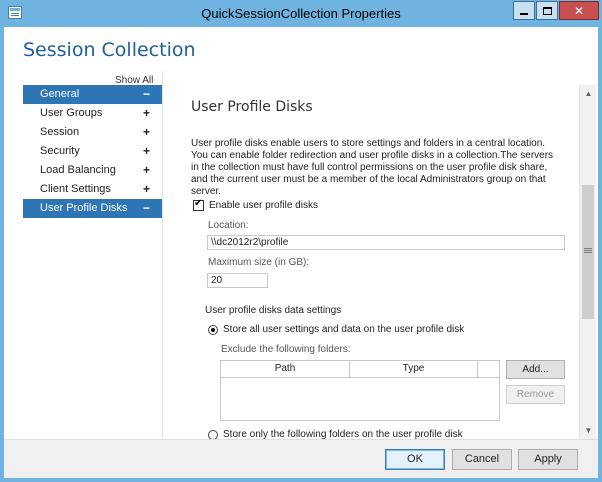 The height and width of the screenshot is (482, 602). I want to click on sidebar-item-label: User Groups, so click(71, 113).